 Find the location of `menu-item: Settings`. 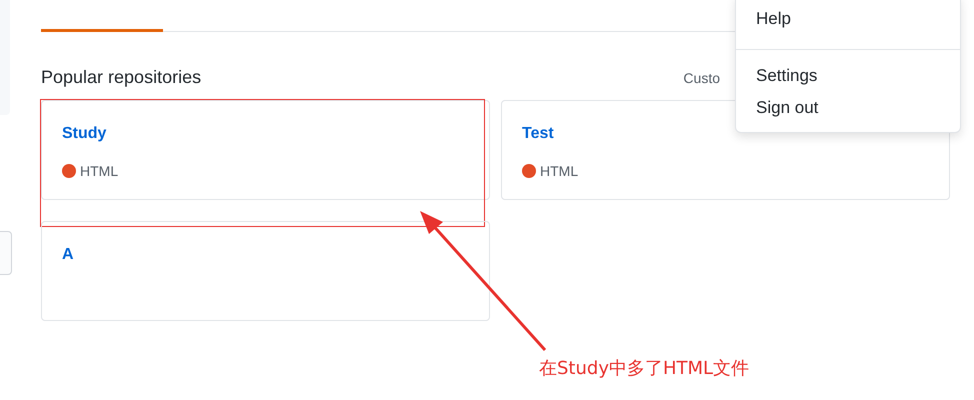

menu-item: Settings is located at coordinates (848, 76).